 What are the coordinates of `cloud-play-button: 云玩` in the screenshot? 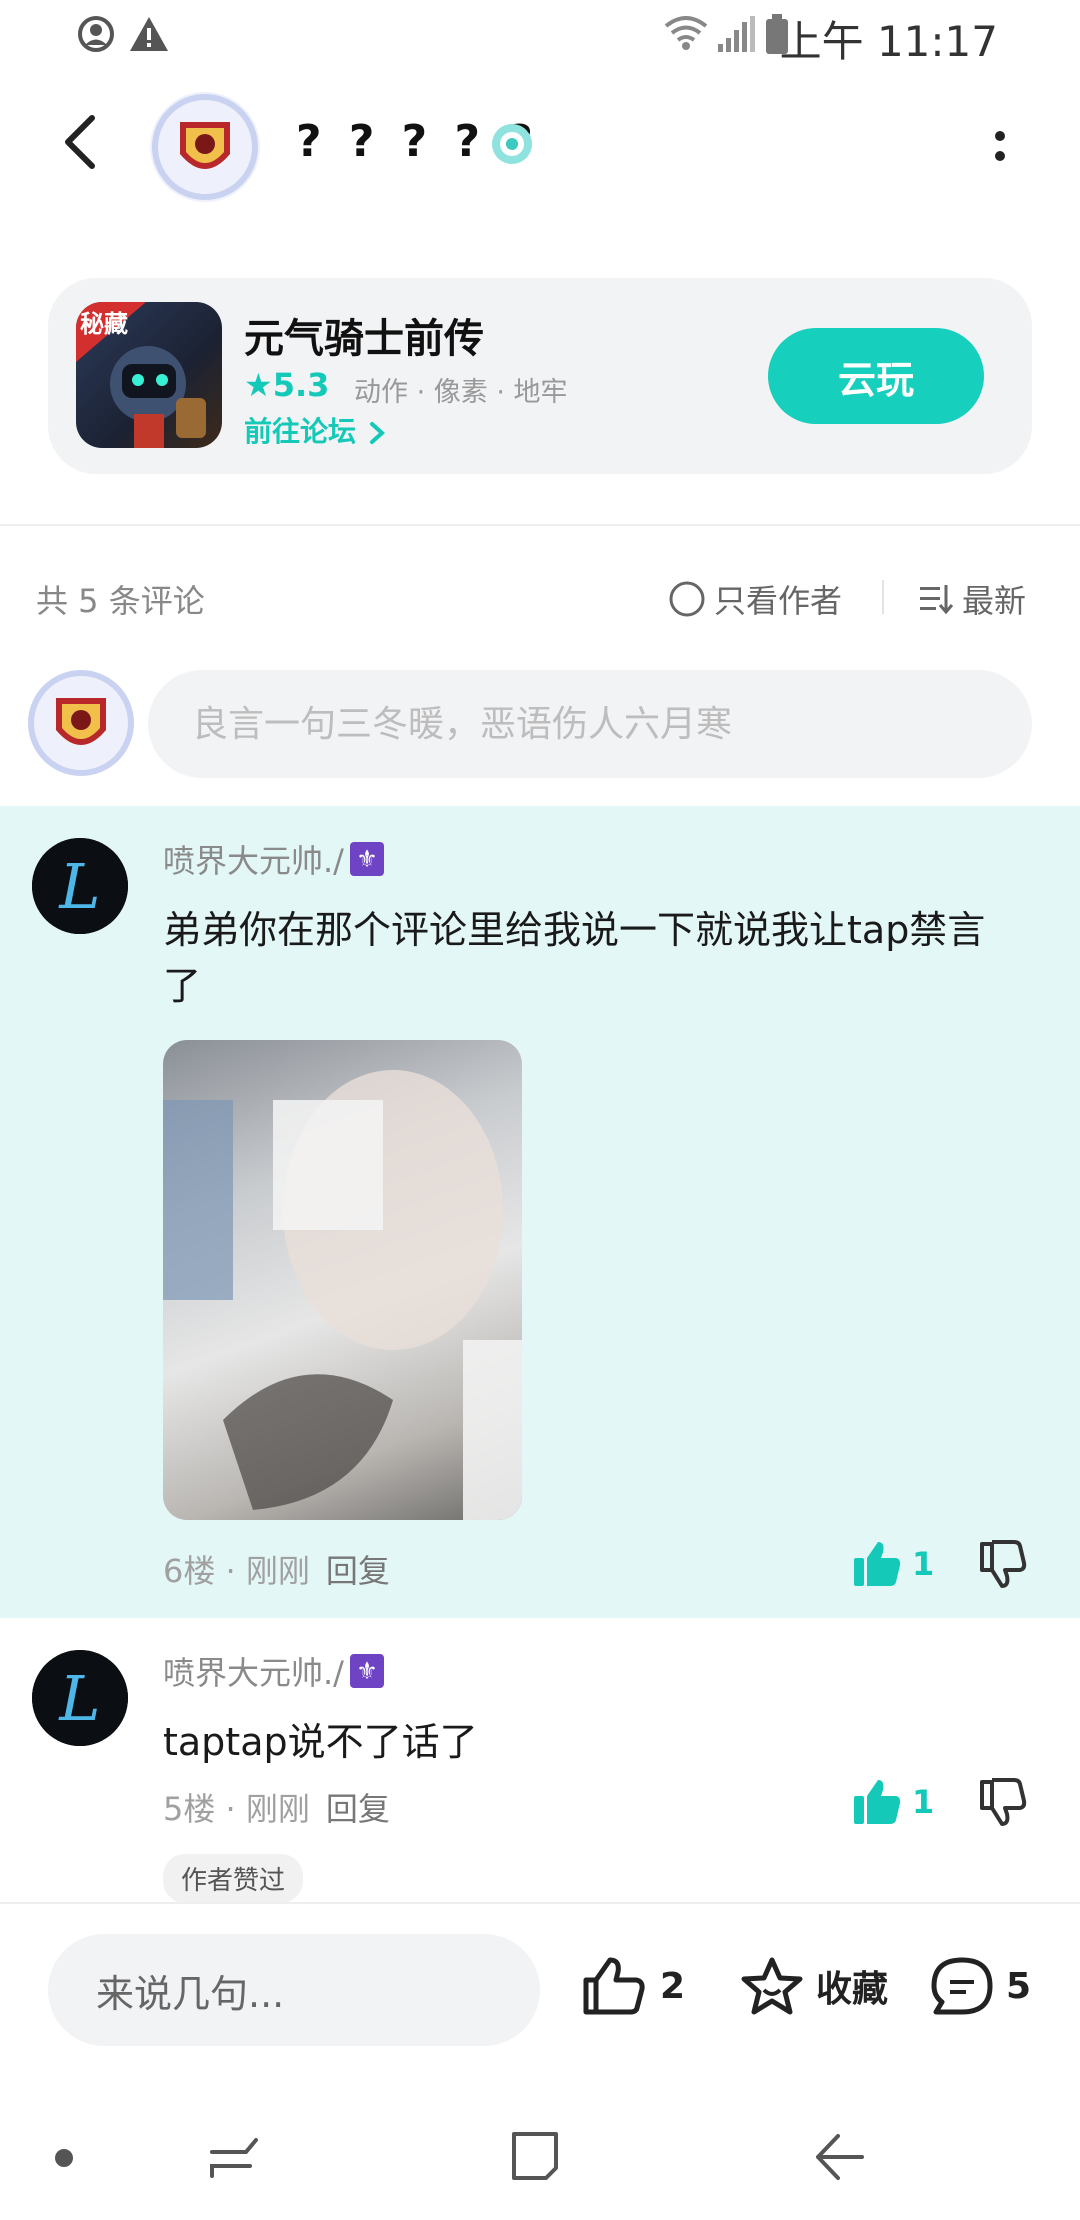 It's located at (876, 376).